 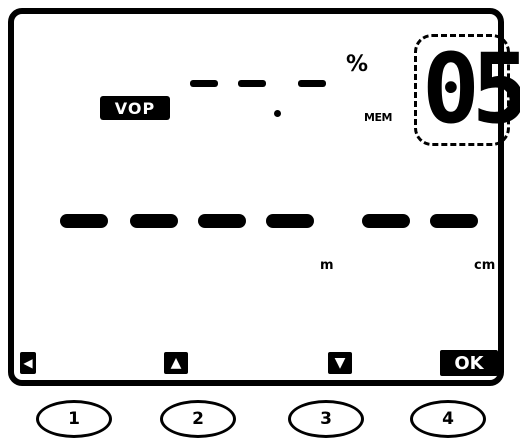 I want to click on button-2: 2, so click(x=198, y=419).